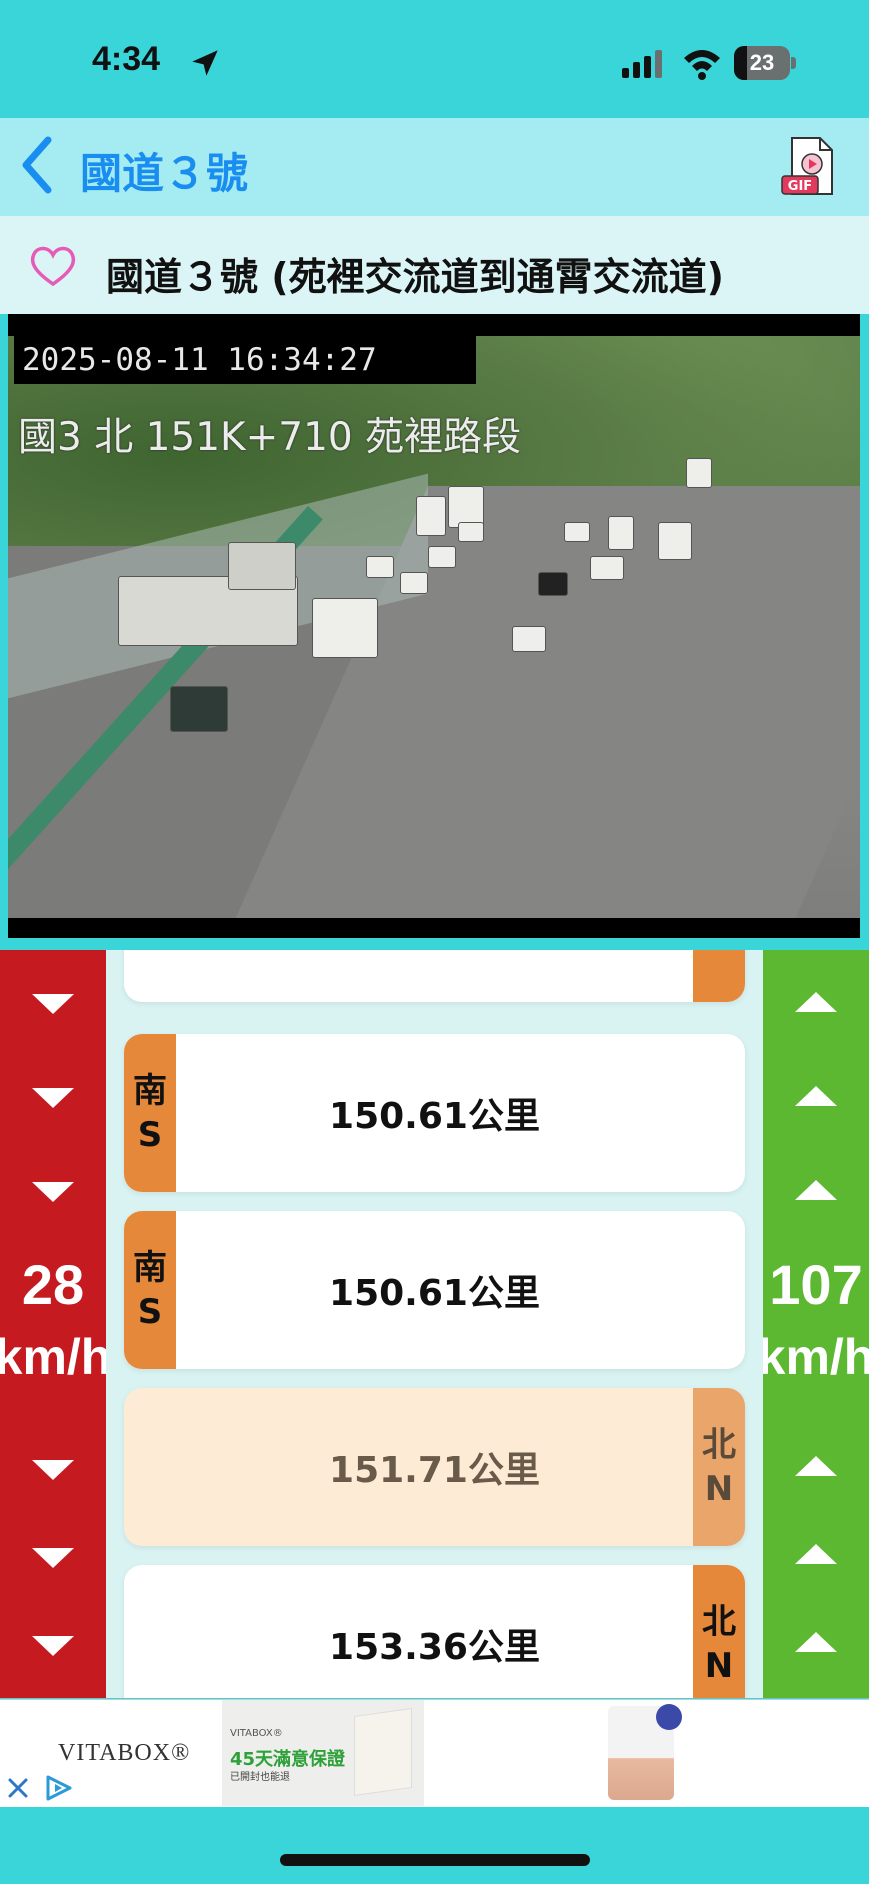  I want to click on northbound-speed-panel: 107 km/h, so click(816, 1324).